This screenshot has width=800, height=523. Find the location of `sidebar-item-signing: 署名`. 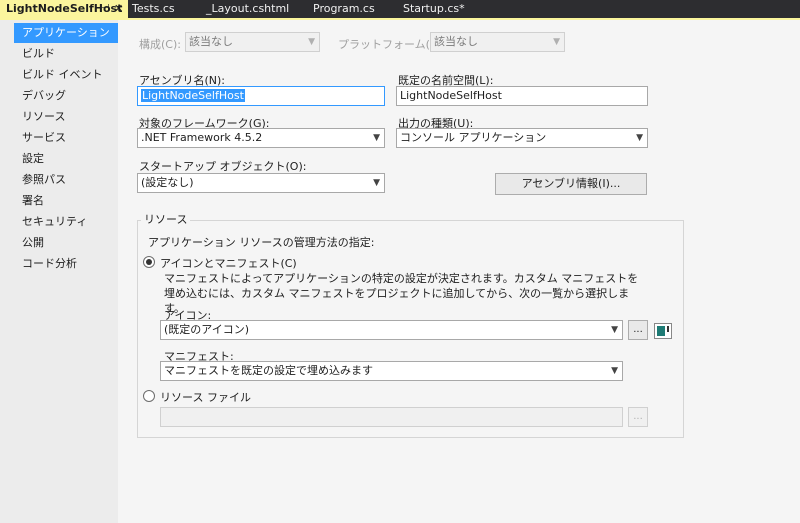

sidebar-item-signing: 署名 is located at coordinates (59, 201).